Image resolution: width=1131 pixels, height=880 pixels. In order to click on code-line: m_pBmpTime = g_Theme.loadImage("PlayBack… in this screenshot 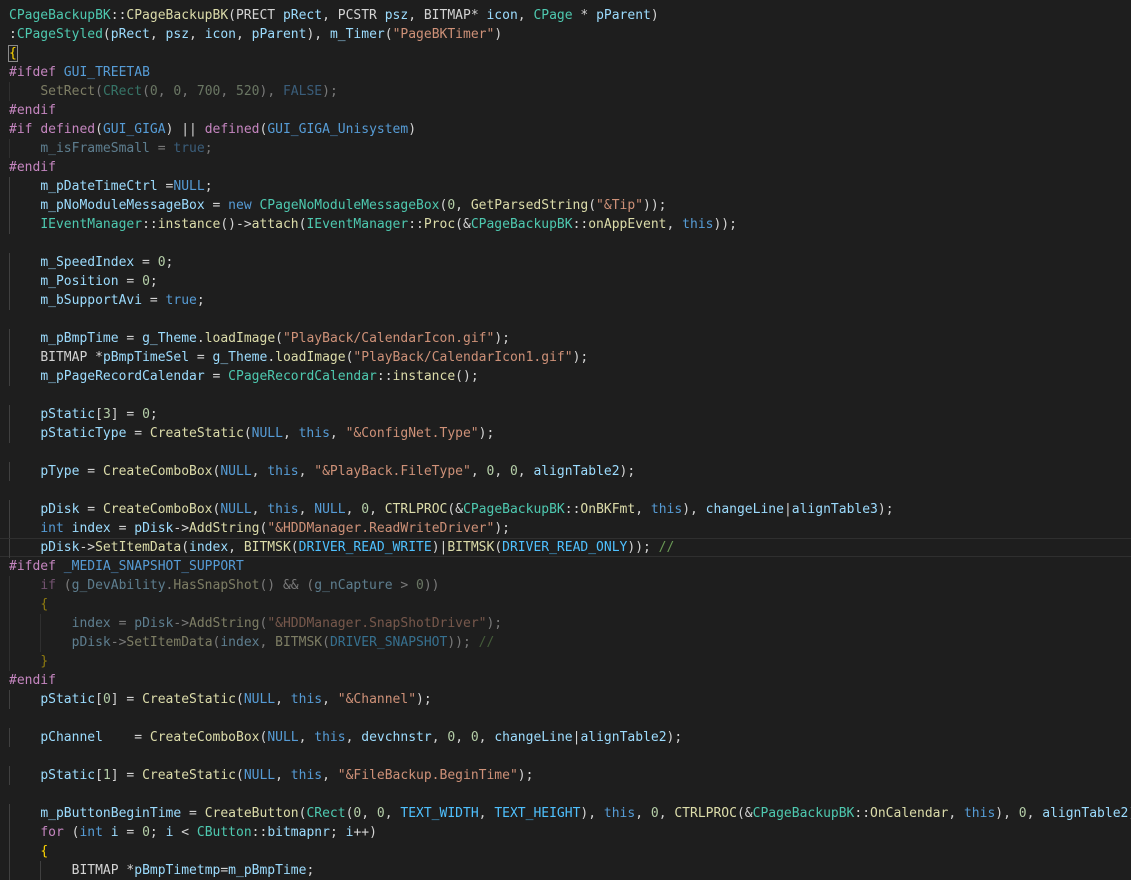, I will do `click(565, 338)`.